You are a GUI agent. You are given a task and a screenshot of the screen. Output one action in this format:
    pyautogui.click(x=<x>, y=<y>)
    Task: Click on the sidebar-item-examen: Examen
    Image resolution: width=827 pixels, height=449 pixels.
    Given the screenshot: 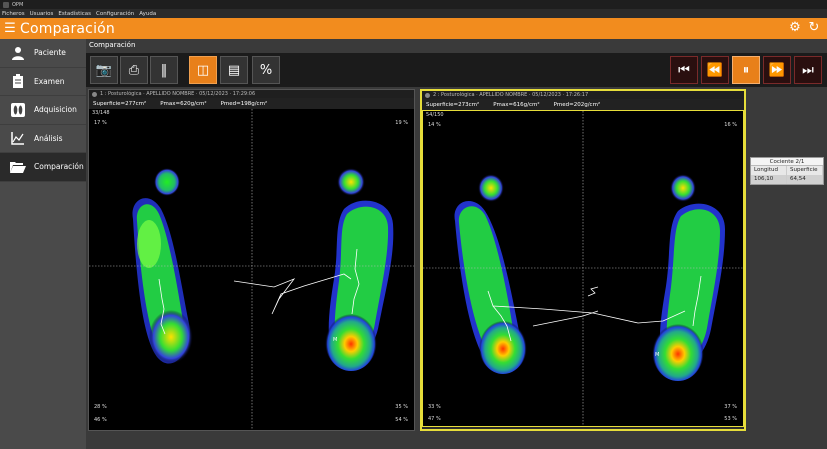 What is the action you would take?
    pyautogui.click(x=43, y=82)
    